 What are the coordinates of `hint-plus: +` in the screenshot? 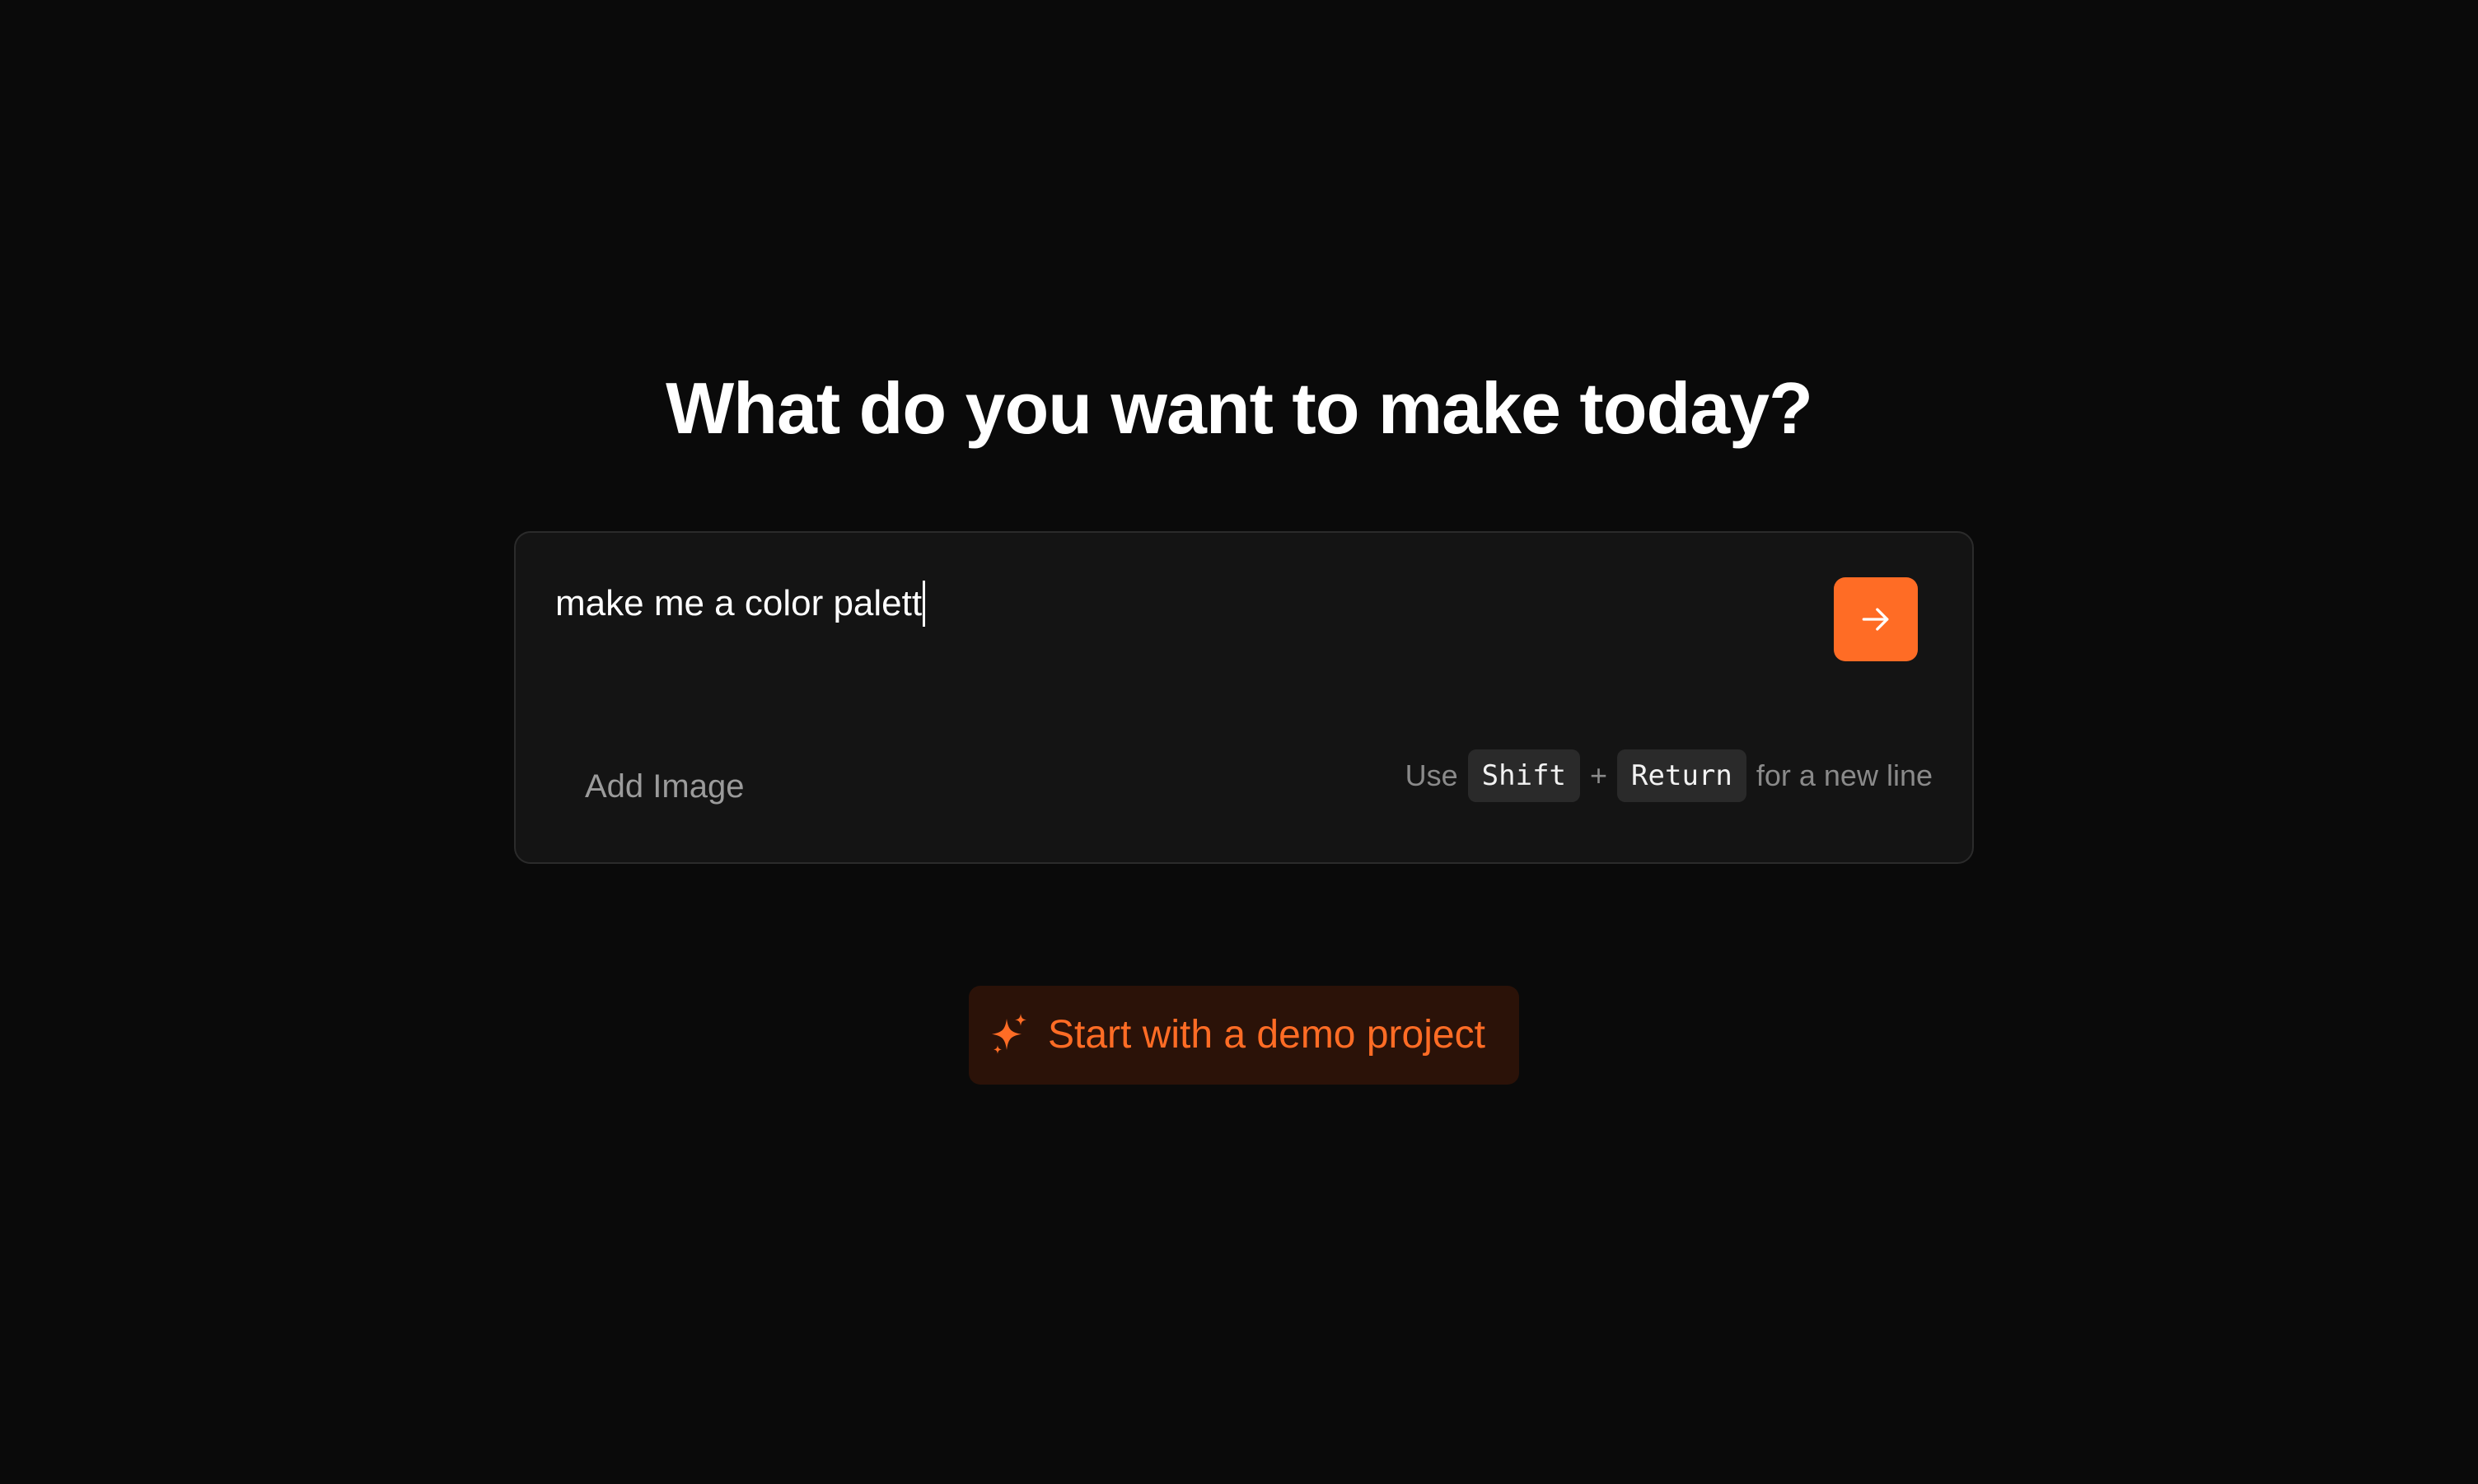 It's located at (1599, 775).